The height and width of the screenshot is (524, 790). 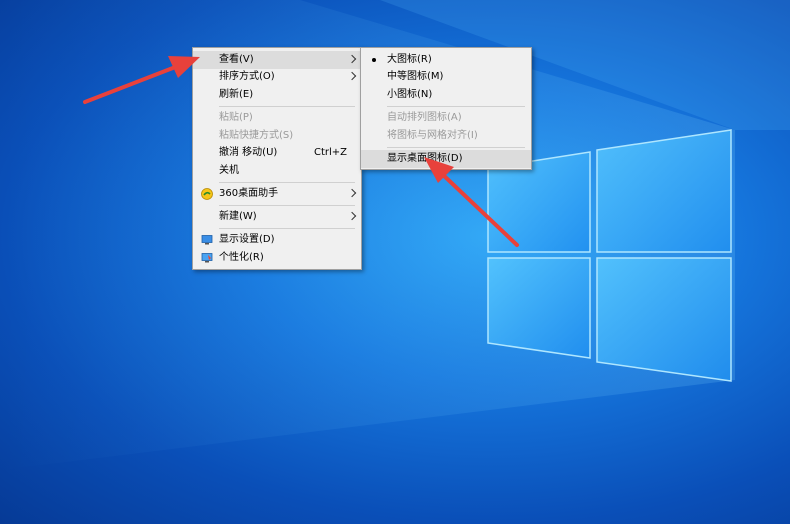 What do you see at coordinates (277, 240) in the screenshot?
I see `menu-item-display-settings: 显示设置(D)` at bounding box center [277, 240].